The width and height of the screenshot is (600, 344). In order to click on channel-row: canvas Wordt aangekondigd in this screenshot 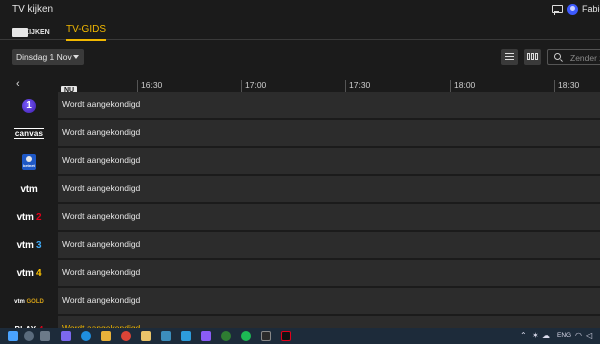, I will do `click(300, 134)`.